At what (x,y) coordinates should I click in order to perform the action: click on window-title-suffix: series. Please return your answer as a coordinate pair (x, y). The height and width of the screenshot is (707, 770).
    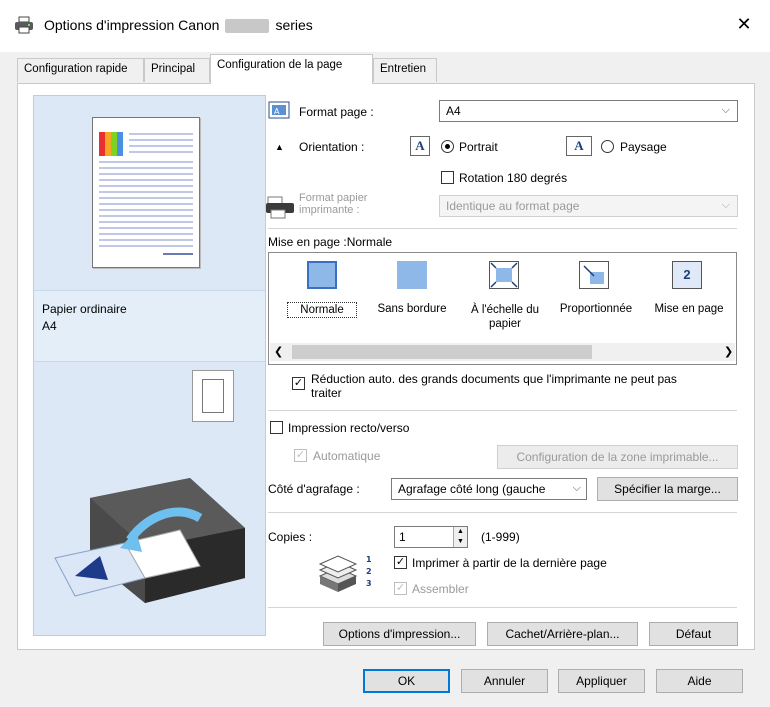
    Looking at the image, I should click on (294, 25).